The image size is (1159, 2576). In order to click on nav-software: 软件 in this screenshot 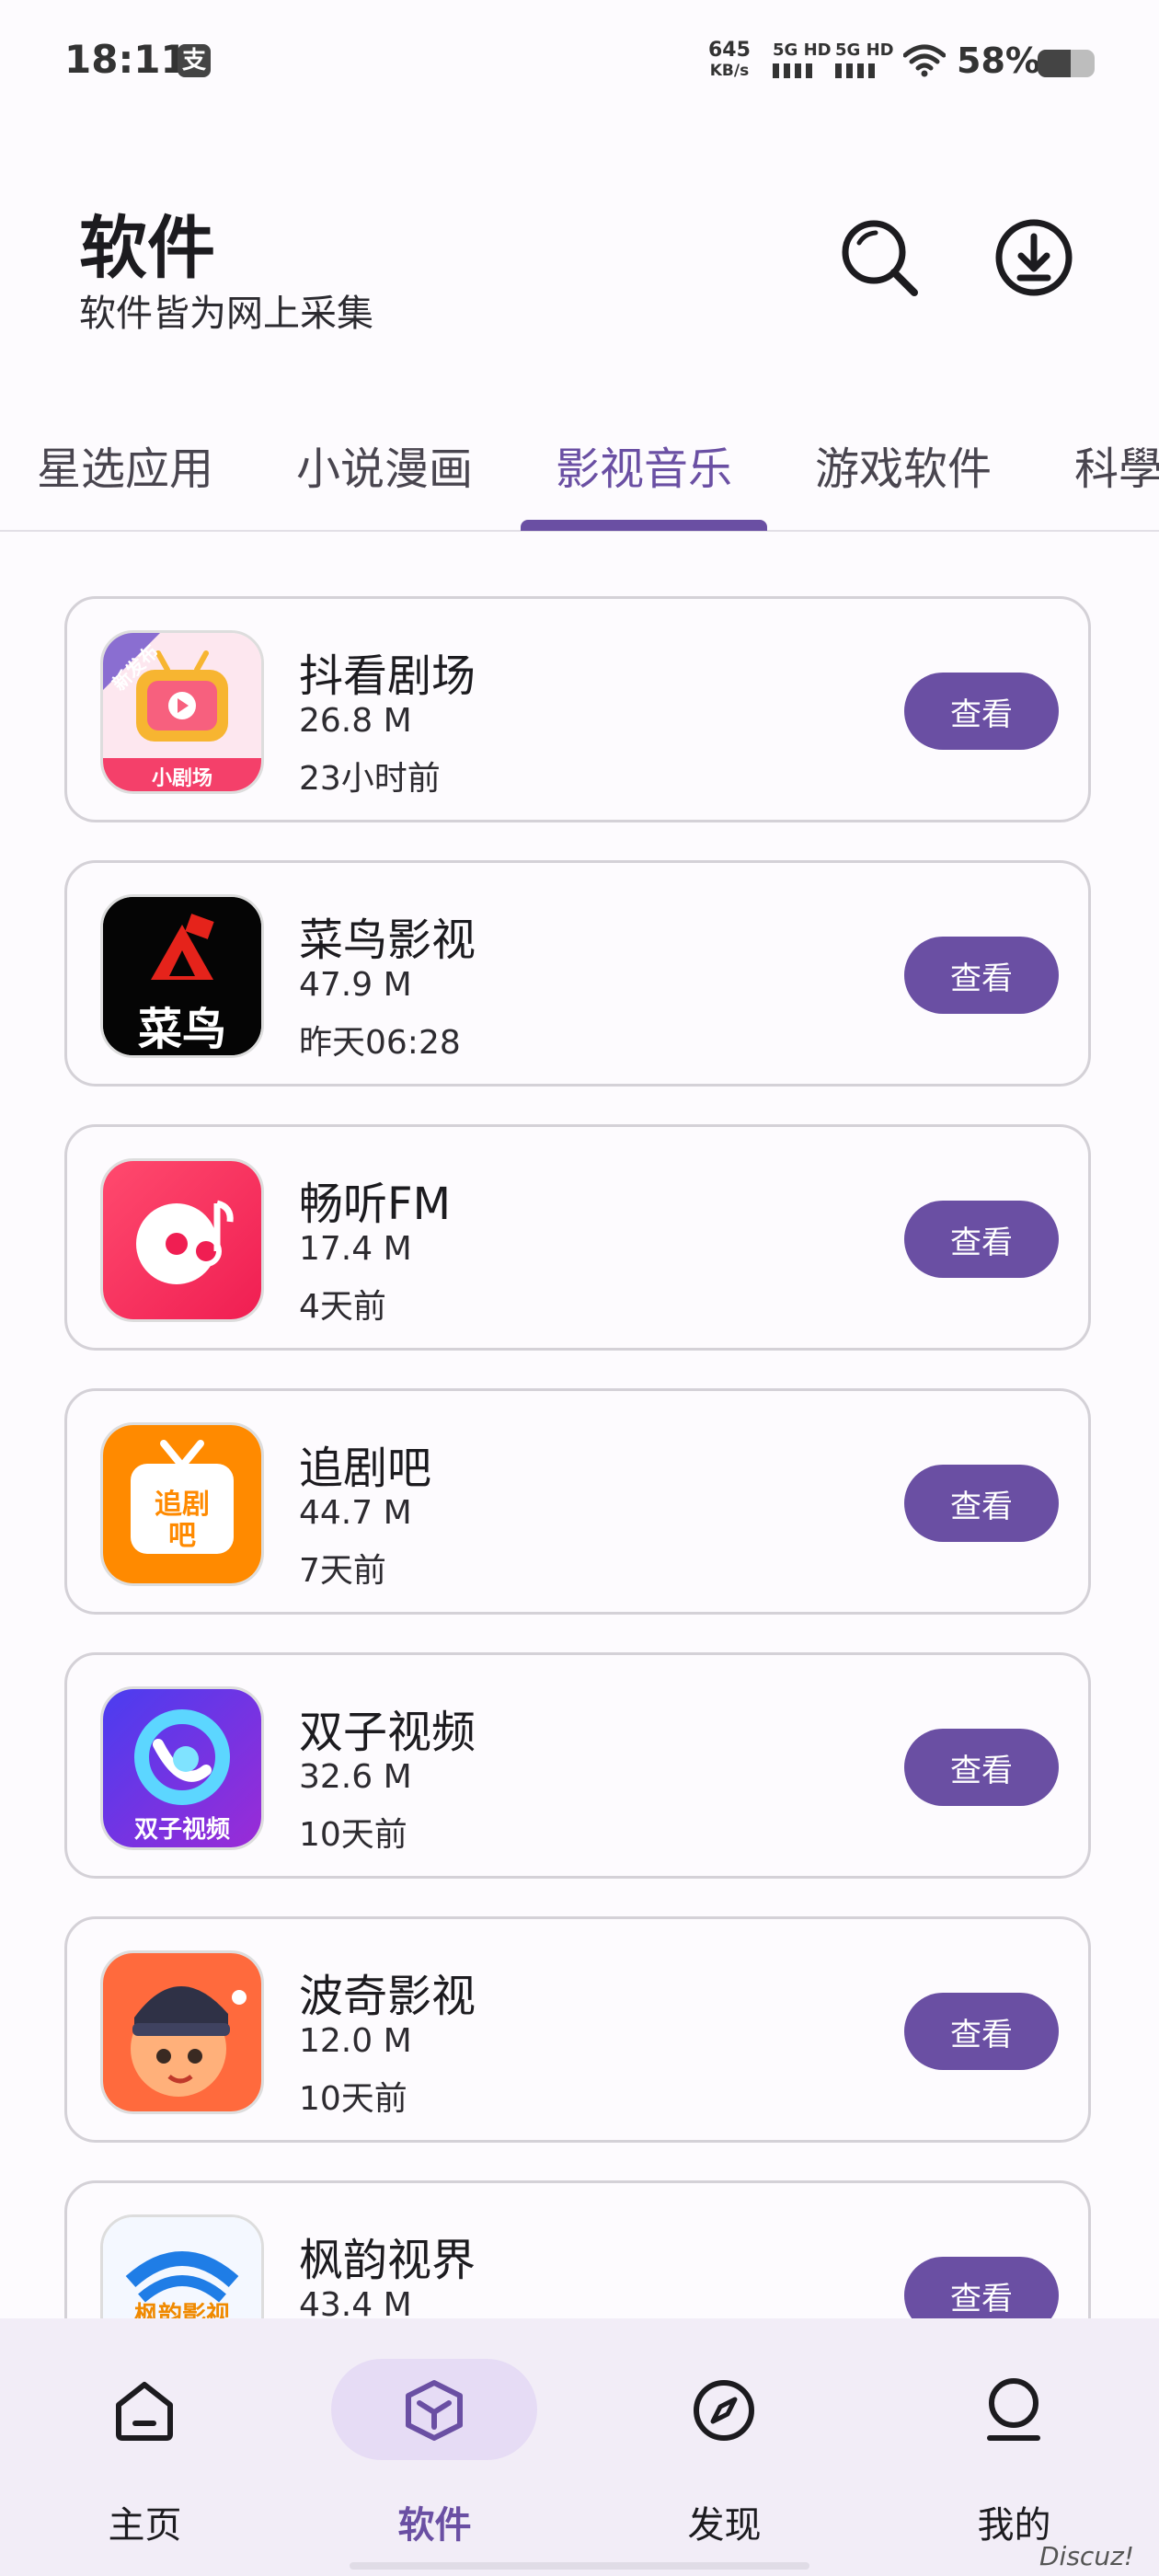, I will do `click(435, 2447)`.